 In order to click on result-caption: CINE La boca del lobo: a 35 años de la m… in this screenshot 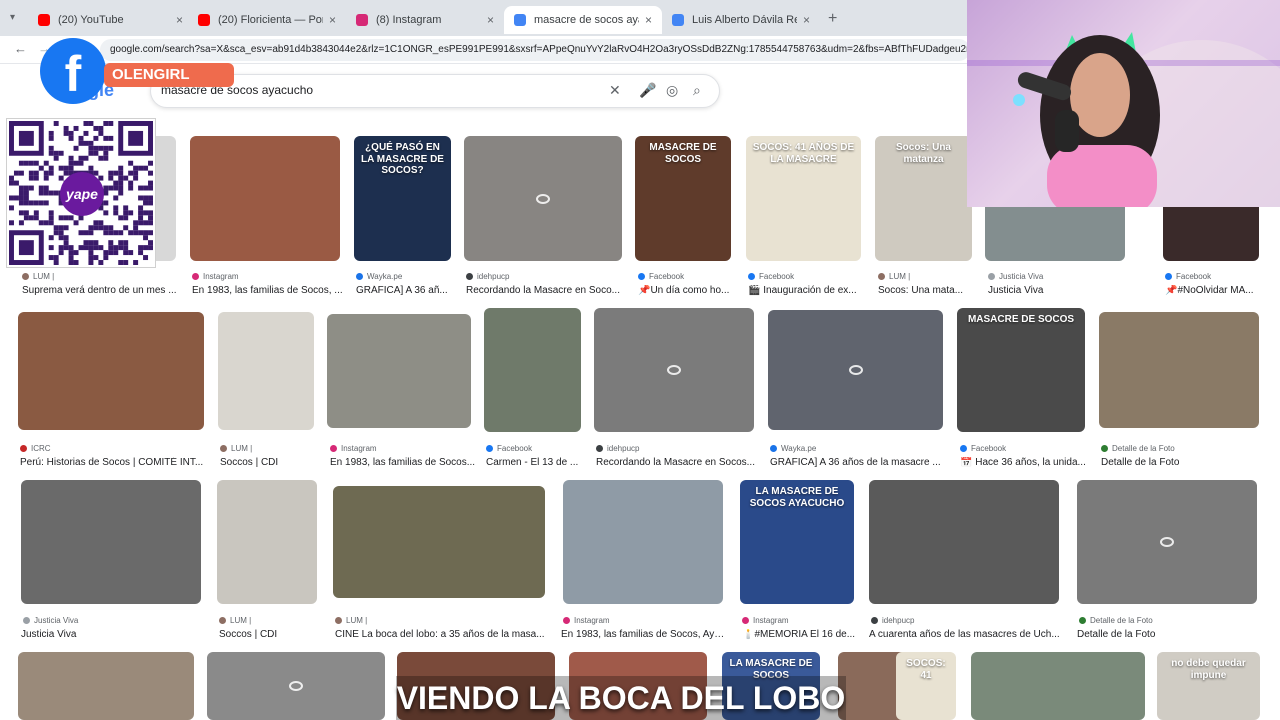, I will do `click(444, 634)`.